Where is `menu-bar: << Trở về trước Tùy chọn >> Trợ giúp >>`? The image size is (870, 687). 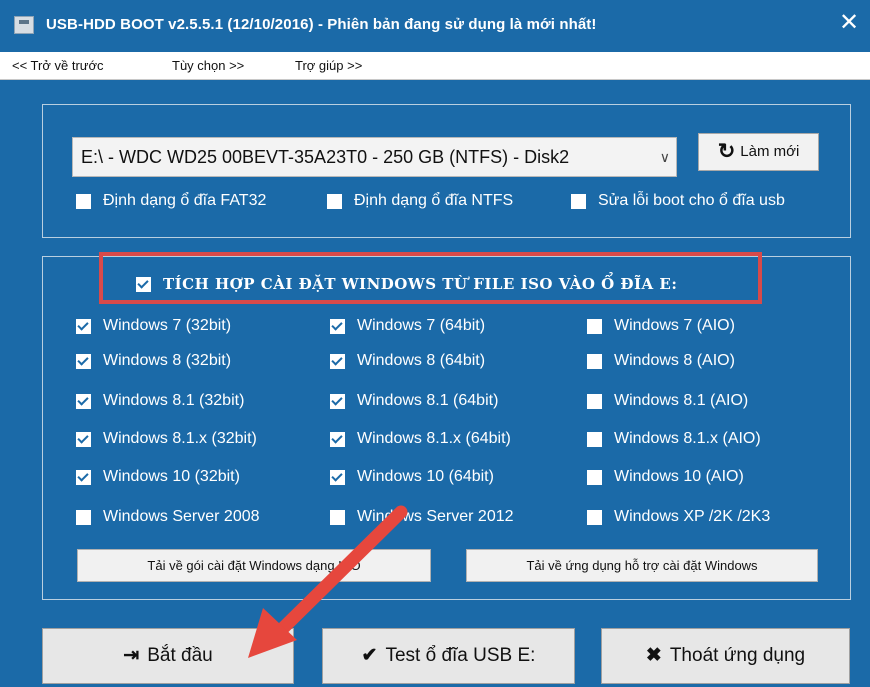
menu-bar: << Trở về trước Tùy chọn >> Trợ giúp >> is located at coordinates (435, 66).